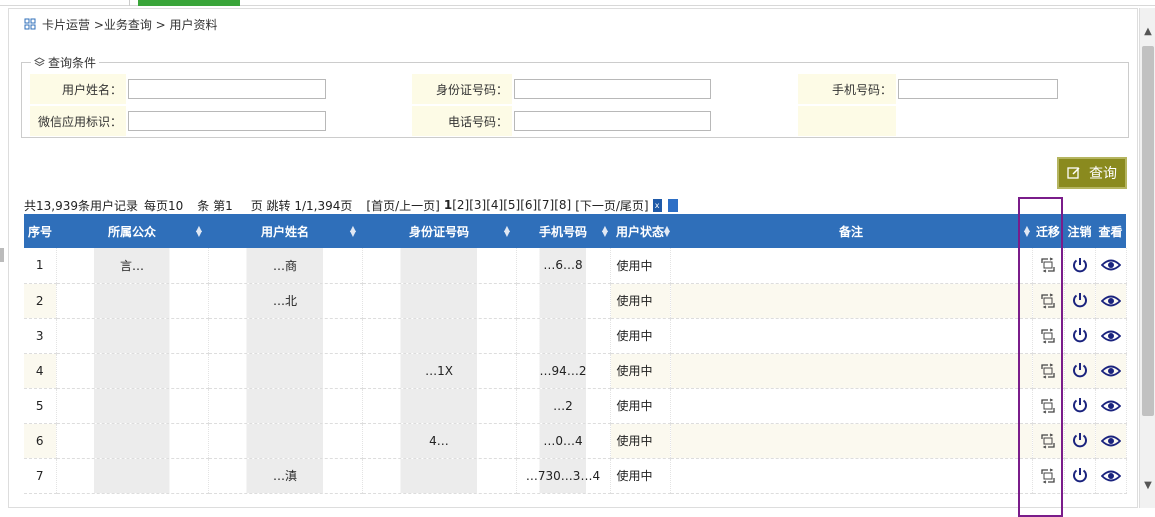 This screenshot has height=517, width=1155. What do you see at coordinates (40, 231) in the screenshot?
I see `col-no: 序号` at bounding box center [40, 231].